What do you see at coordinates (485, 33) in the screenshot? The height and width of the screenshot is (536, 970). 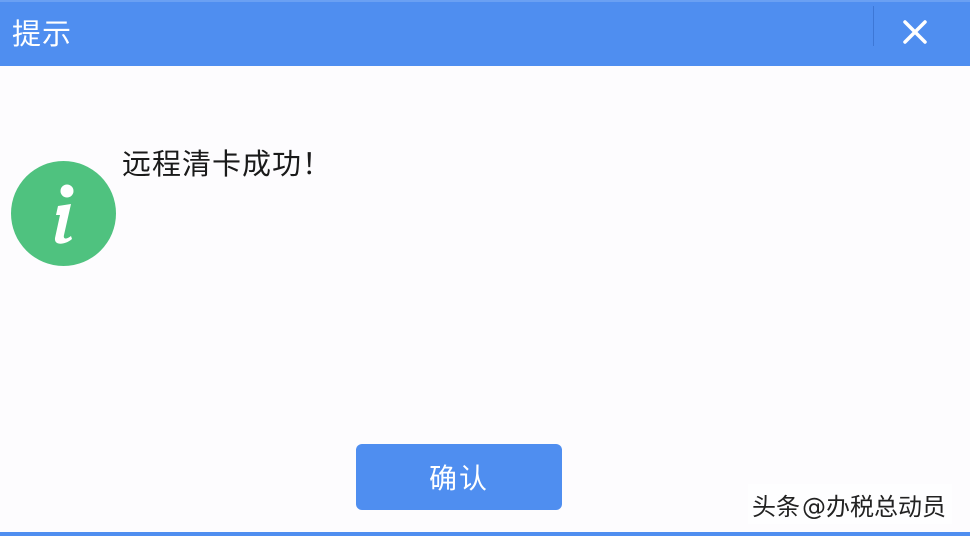 I see `dialog-titlebar: 提示` at bounding box center [485, 33].